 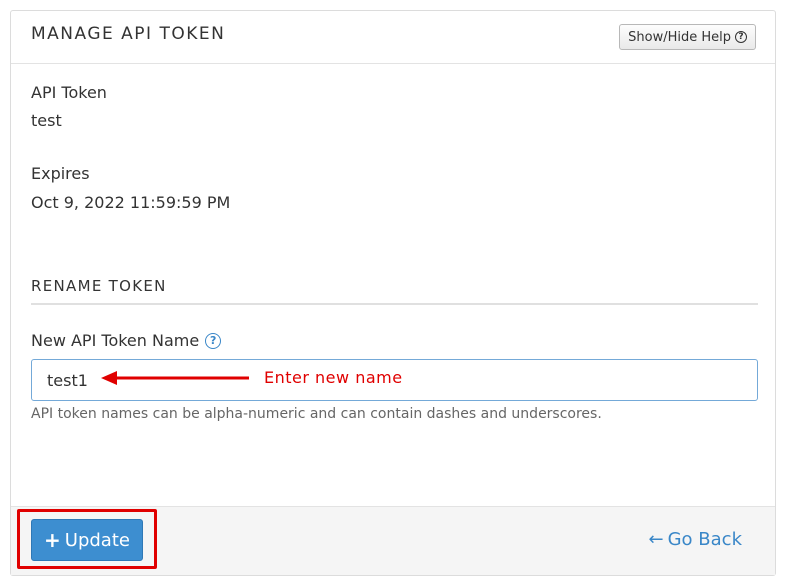 What do you see at coordinates (175, 378) in the screenshot?
I see `annotation-arrow-icon` at bounding box center [175, 378].